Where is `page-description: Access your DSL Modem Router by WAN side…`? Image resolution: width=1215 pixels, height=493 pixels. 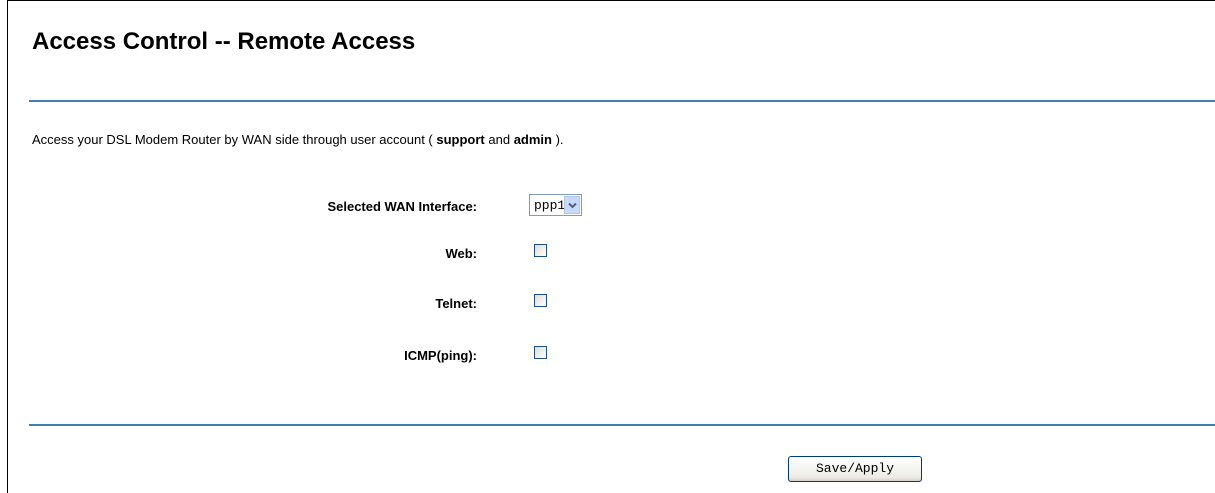
page-description: Access your DSL Modem Router by WAN side… is located at coordinates (298, 139).